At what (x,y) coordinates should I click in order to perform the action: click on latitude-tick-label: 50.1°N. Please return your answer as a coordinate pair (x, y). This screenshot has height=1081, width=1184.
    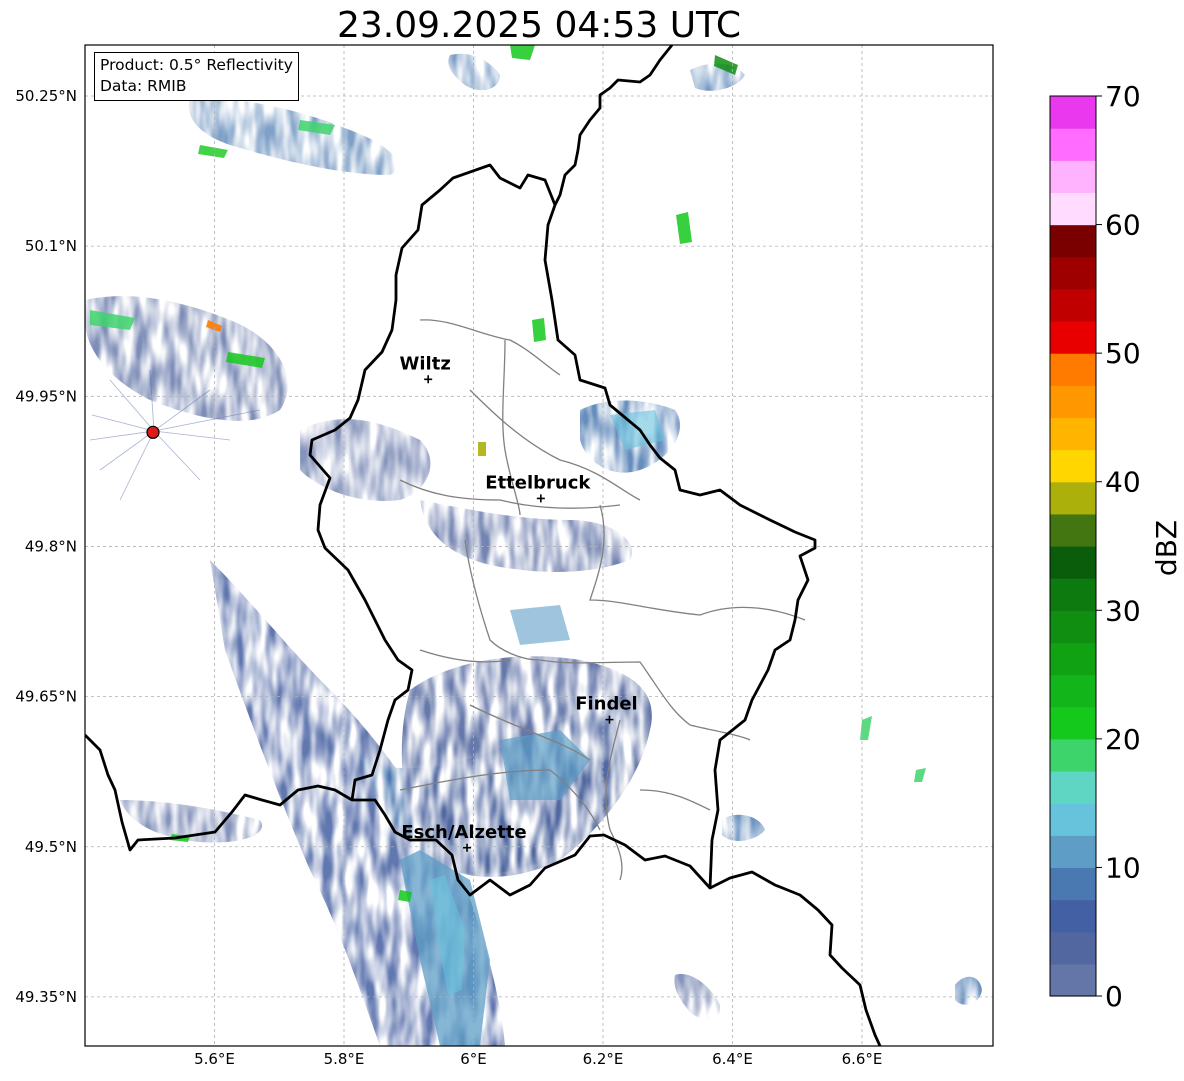
    Looking at the image, I should click on (51, 246).